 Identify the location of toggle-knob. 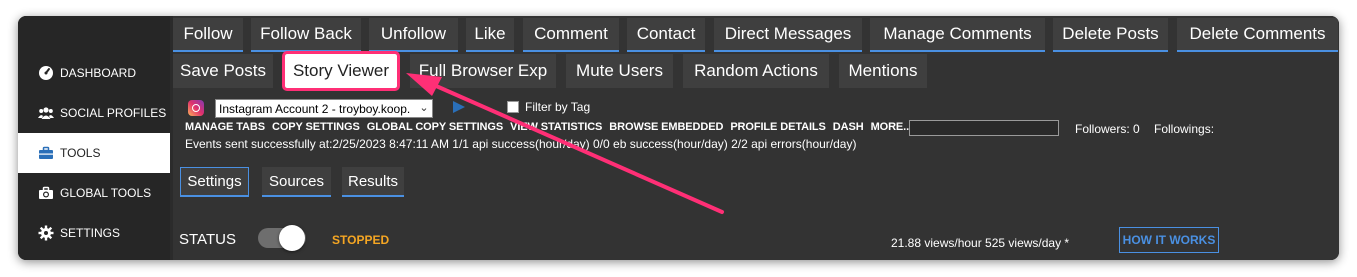
(292, 238).